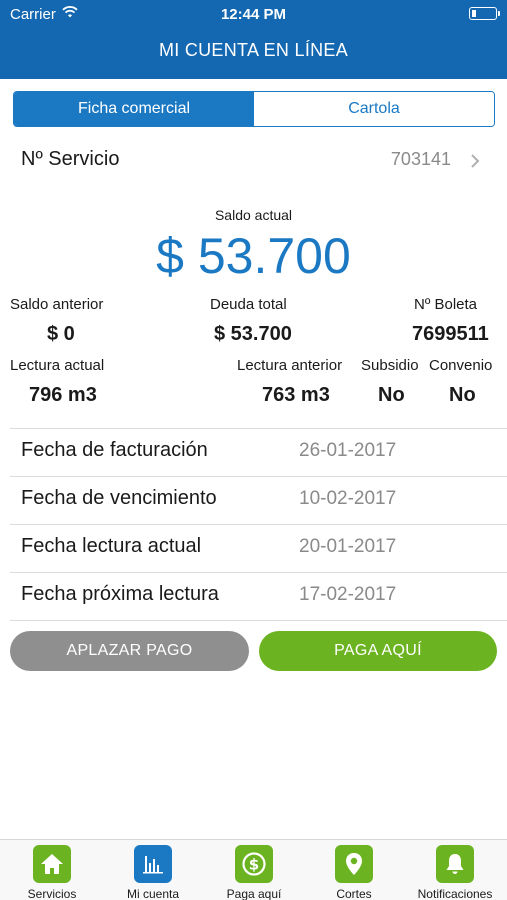 This screenshot has height=900, width=507. Describe the element at coordinates (348, 546) in the screenshot. I see `fecha-lectura-actual-value: 20-01-2017` at that location.